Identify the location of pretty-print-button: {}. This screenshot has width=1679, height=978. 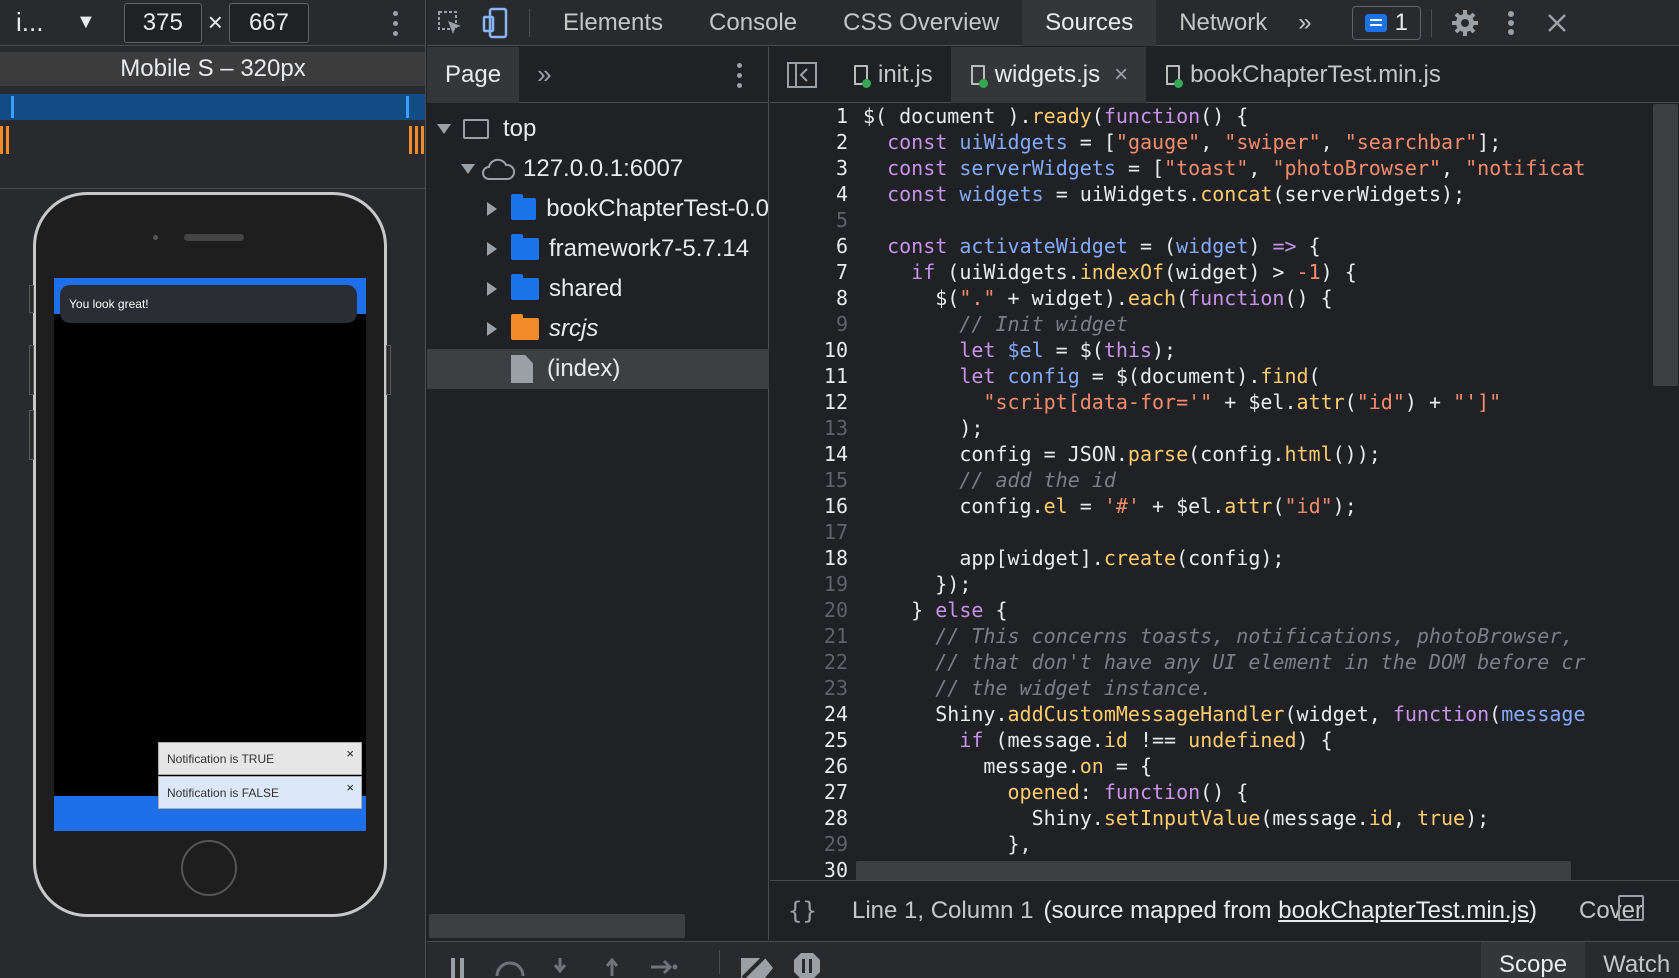
(816, 911).